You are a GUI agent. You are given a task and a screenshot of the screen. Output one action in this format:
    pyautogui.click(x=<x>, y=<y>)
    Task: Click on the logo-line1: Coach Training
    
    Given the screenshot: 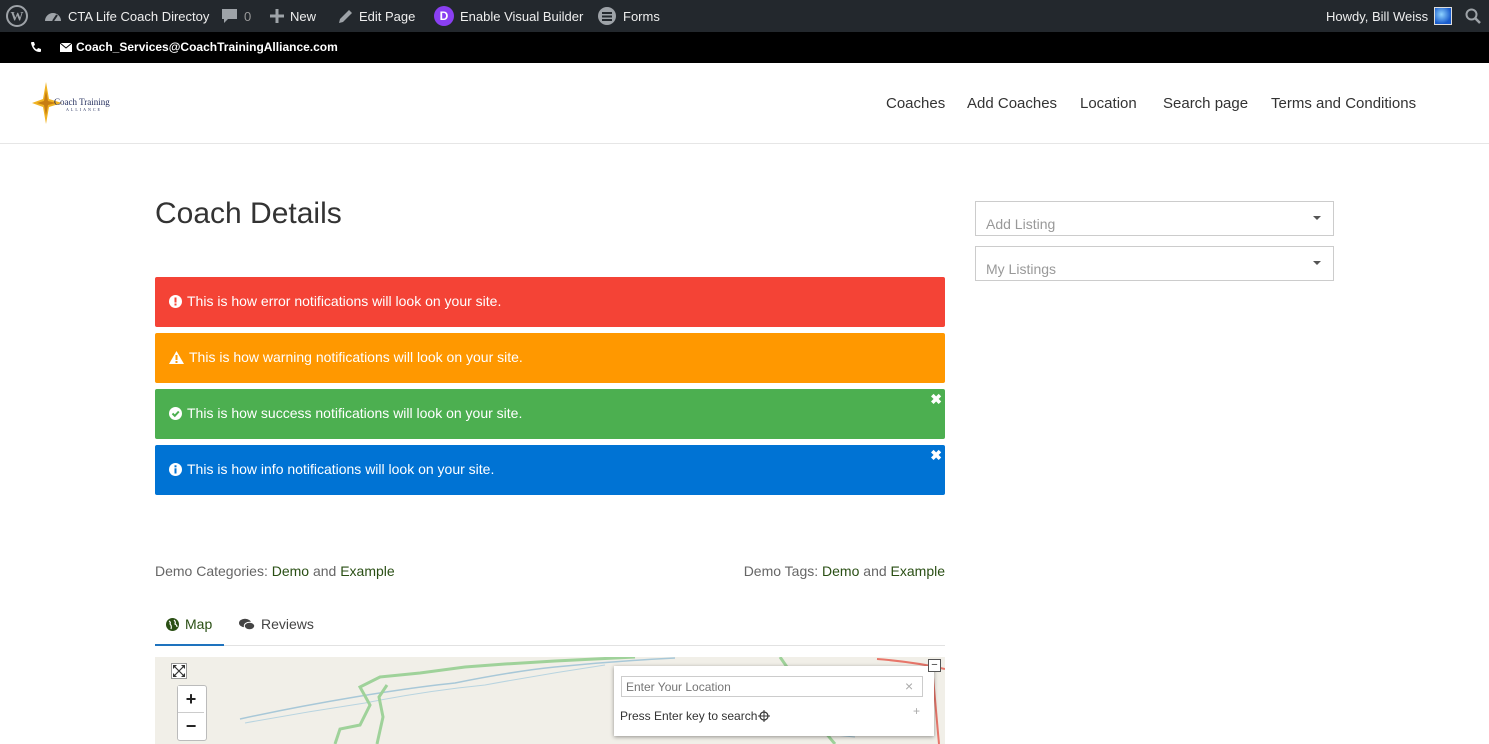 What is the action you would take?
    pyautogui.click(x=82, y=102)
    